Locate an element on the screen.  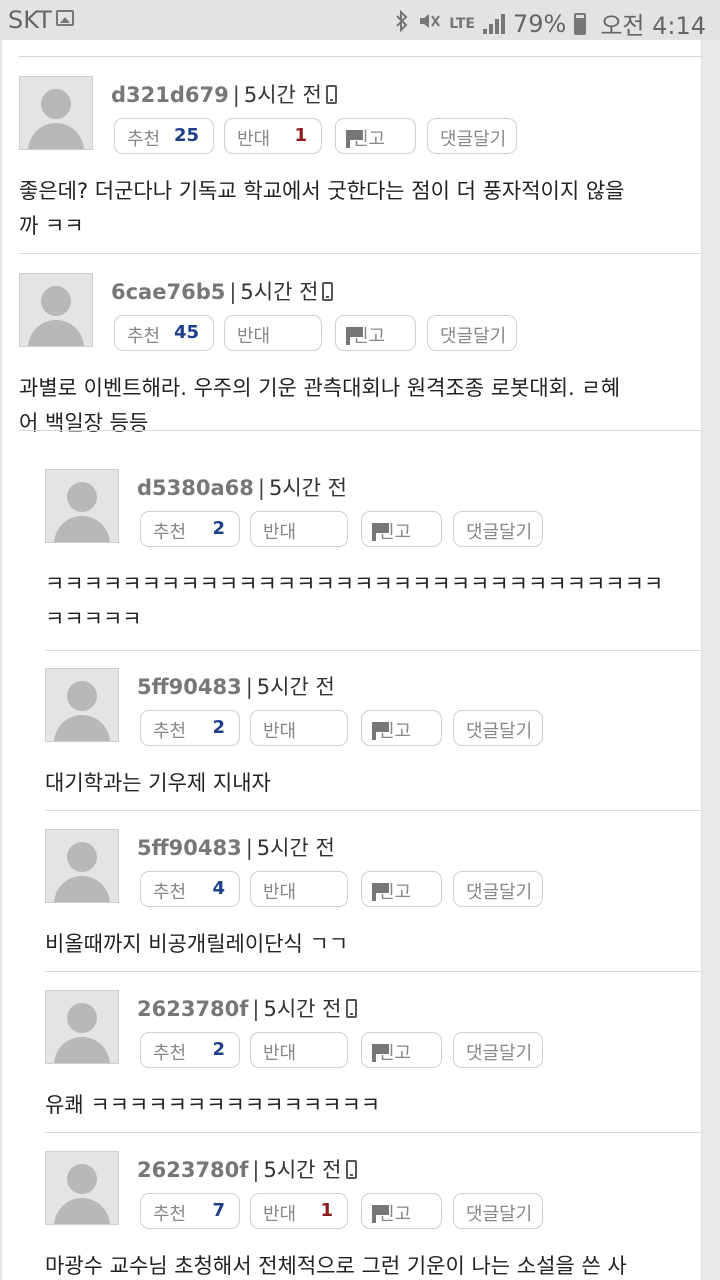
username: d5380a68 is located at coordinates (195, 488).